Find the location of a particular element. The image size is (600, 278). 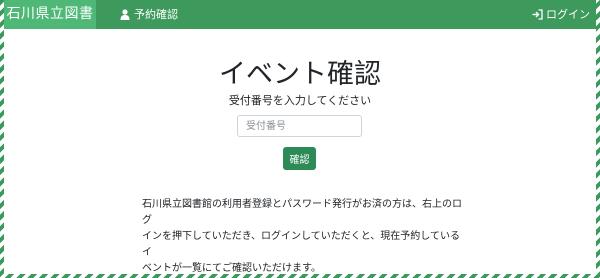

page-subtitle: 受付番号を入力してください is located at coordinates (300, 100).